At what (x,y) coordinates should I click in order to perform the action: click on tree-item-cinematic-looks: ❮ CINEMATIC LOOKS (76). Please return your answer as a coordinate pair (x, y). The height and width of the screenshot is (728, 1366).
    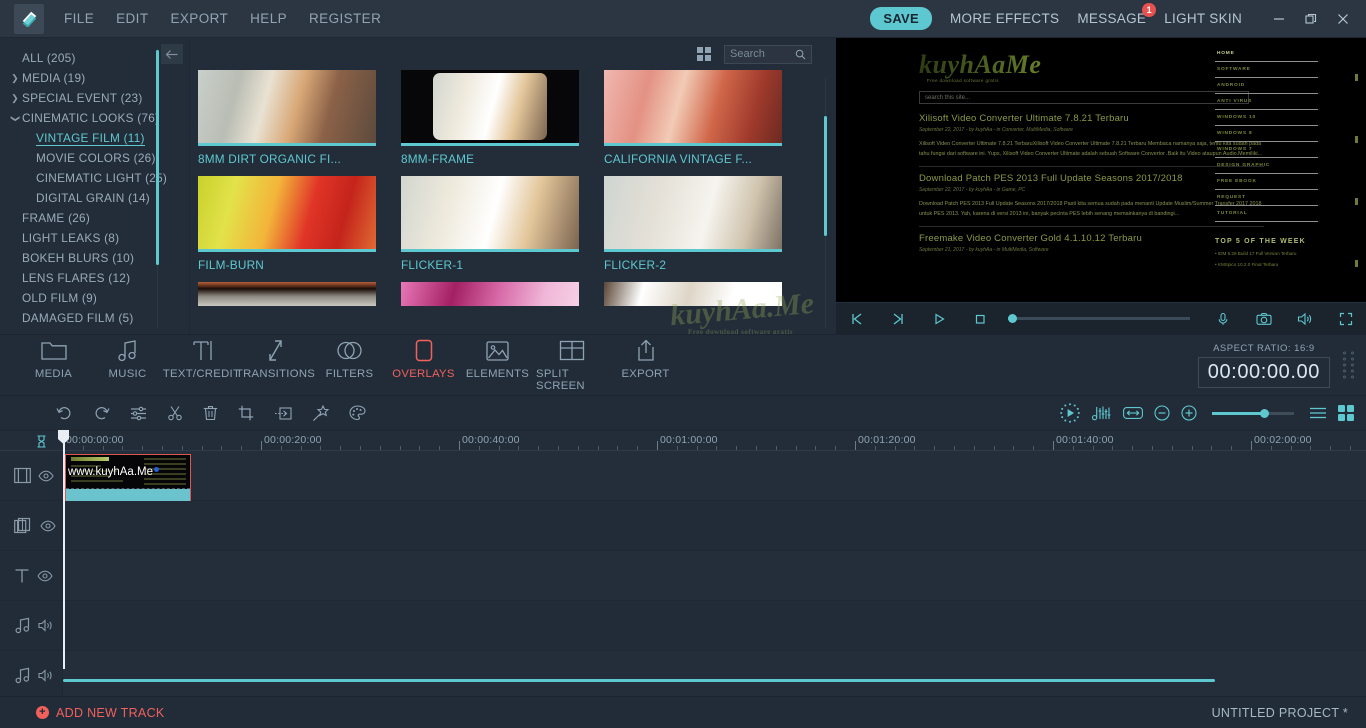
    Looking at the image, I should click on (94, 118).